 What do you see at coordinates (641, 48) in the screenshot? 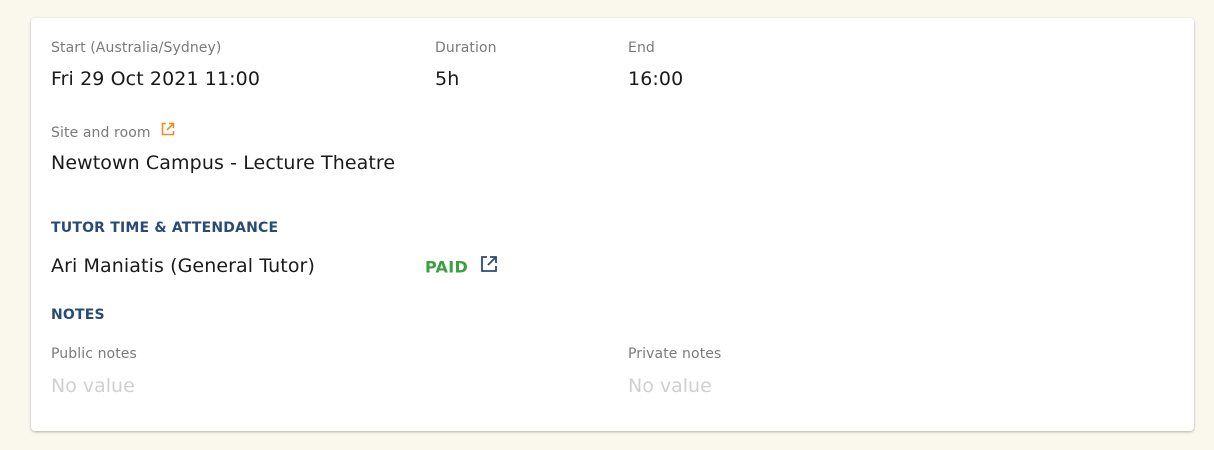
I see `end-label: End` at bounding box center [641, 48].